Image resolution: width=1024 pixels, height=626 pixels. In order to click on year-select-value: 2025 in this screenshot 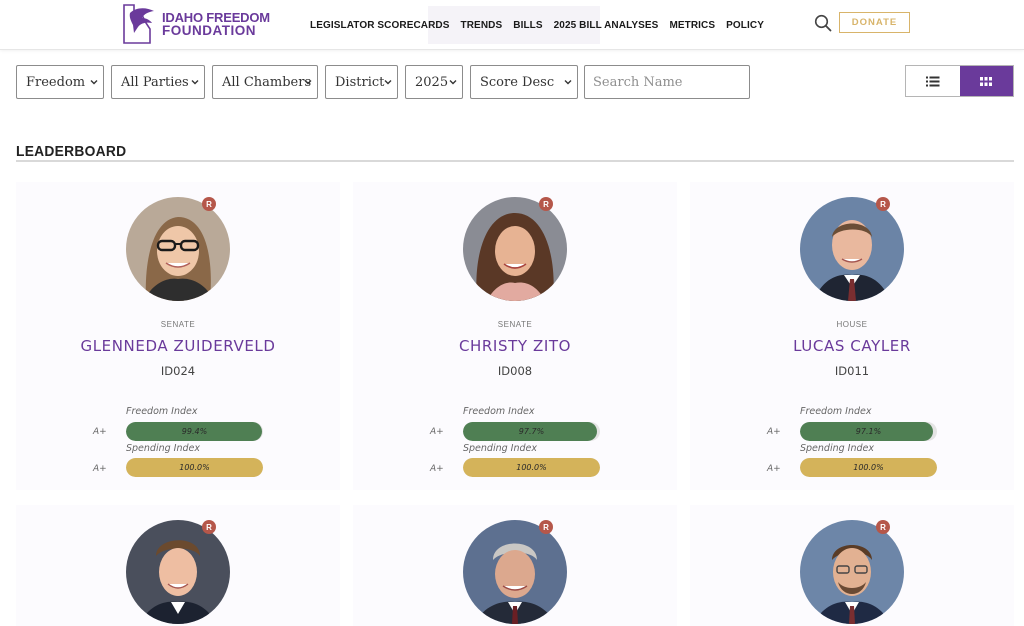, I will do `click(432, 82)`.